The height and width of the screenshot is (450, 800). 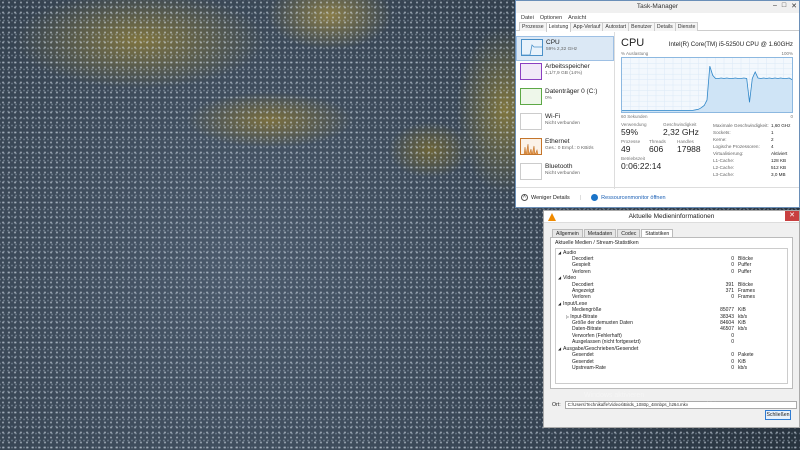 I want to click on sidebar-item-label: CPU, so click(x=553, y=42).